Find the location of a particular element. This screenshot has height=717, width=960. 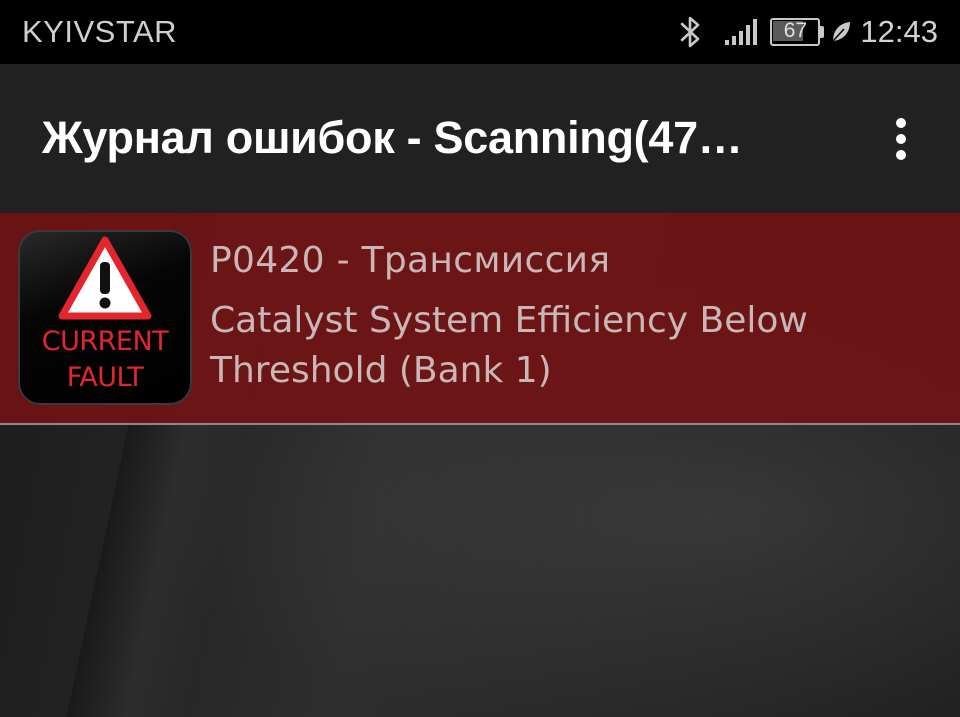

bluetooth-icon is located at coordinates (690, 32).